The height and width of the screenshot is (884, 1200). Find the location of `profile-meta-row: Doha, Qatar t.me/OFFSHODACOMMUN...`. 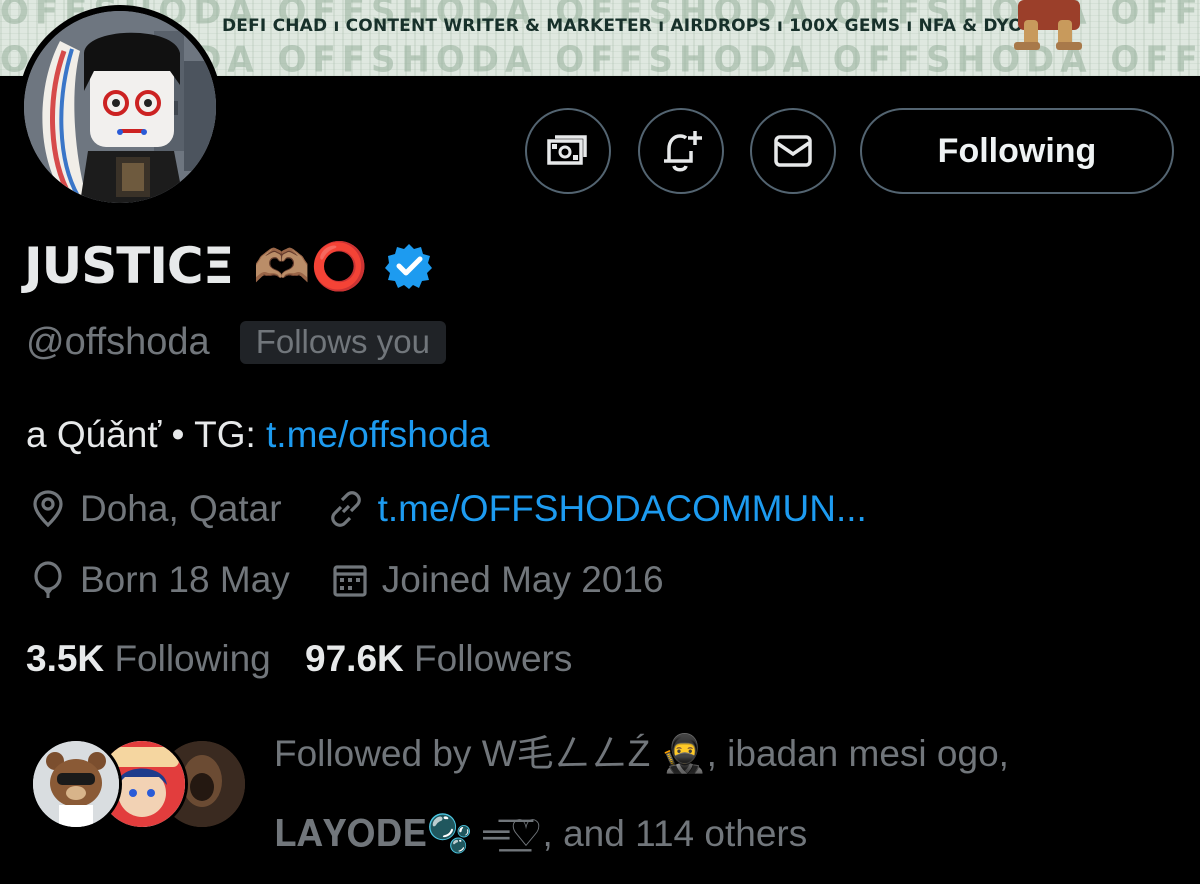

profile-meta-row: Doha, Qatar t.me/OFFSHODACOMMUN... is located at coordinates (447, 509).